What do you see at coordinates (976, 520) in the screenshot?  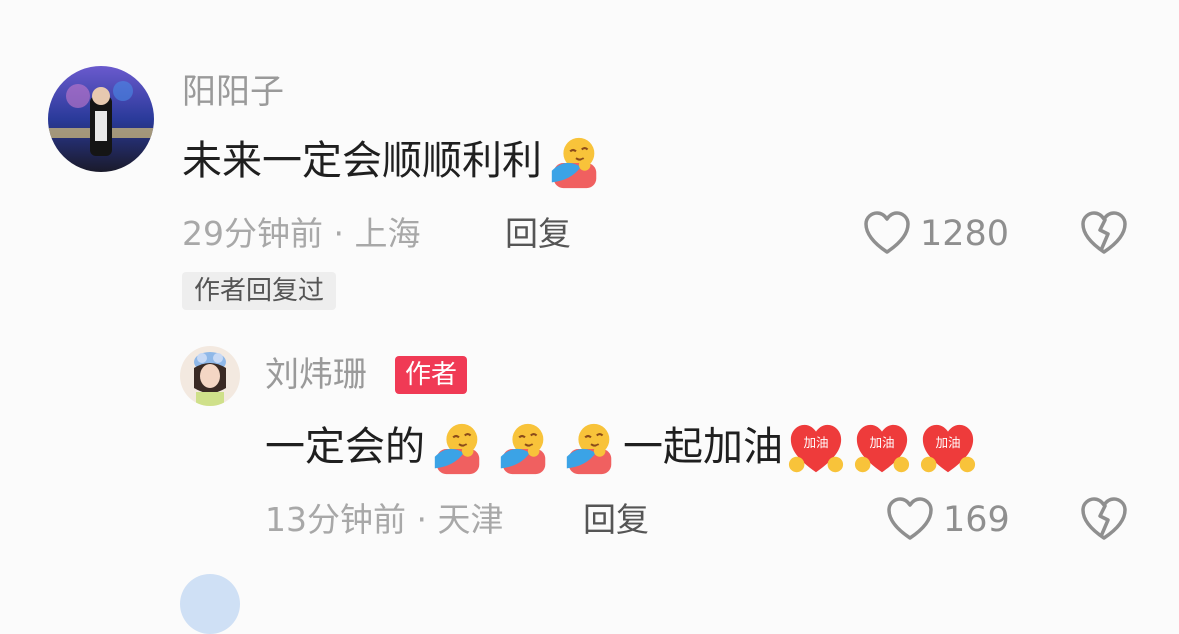 I see `like-count: 169` at bounding box center [976, 520].